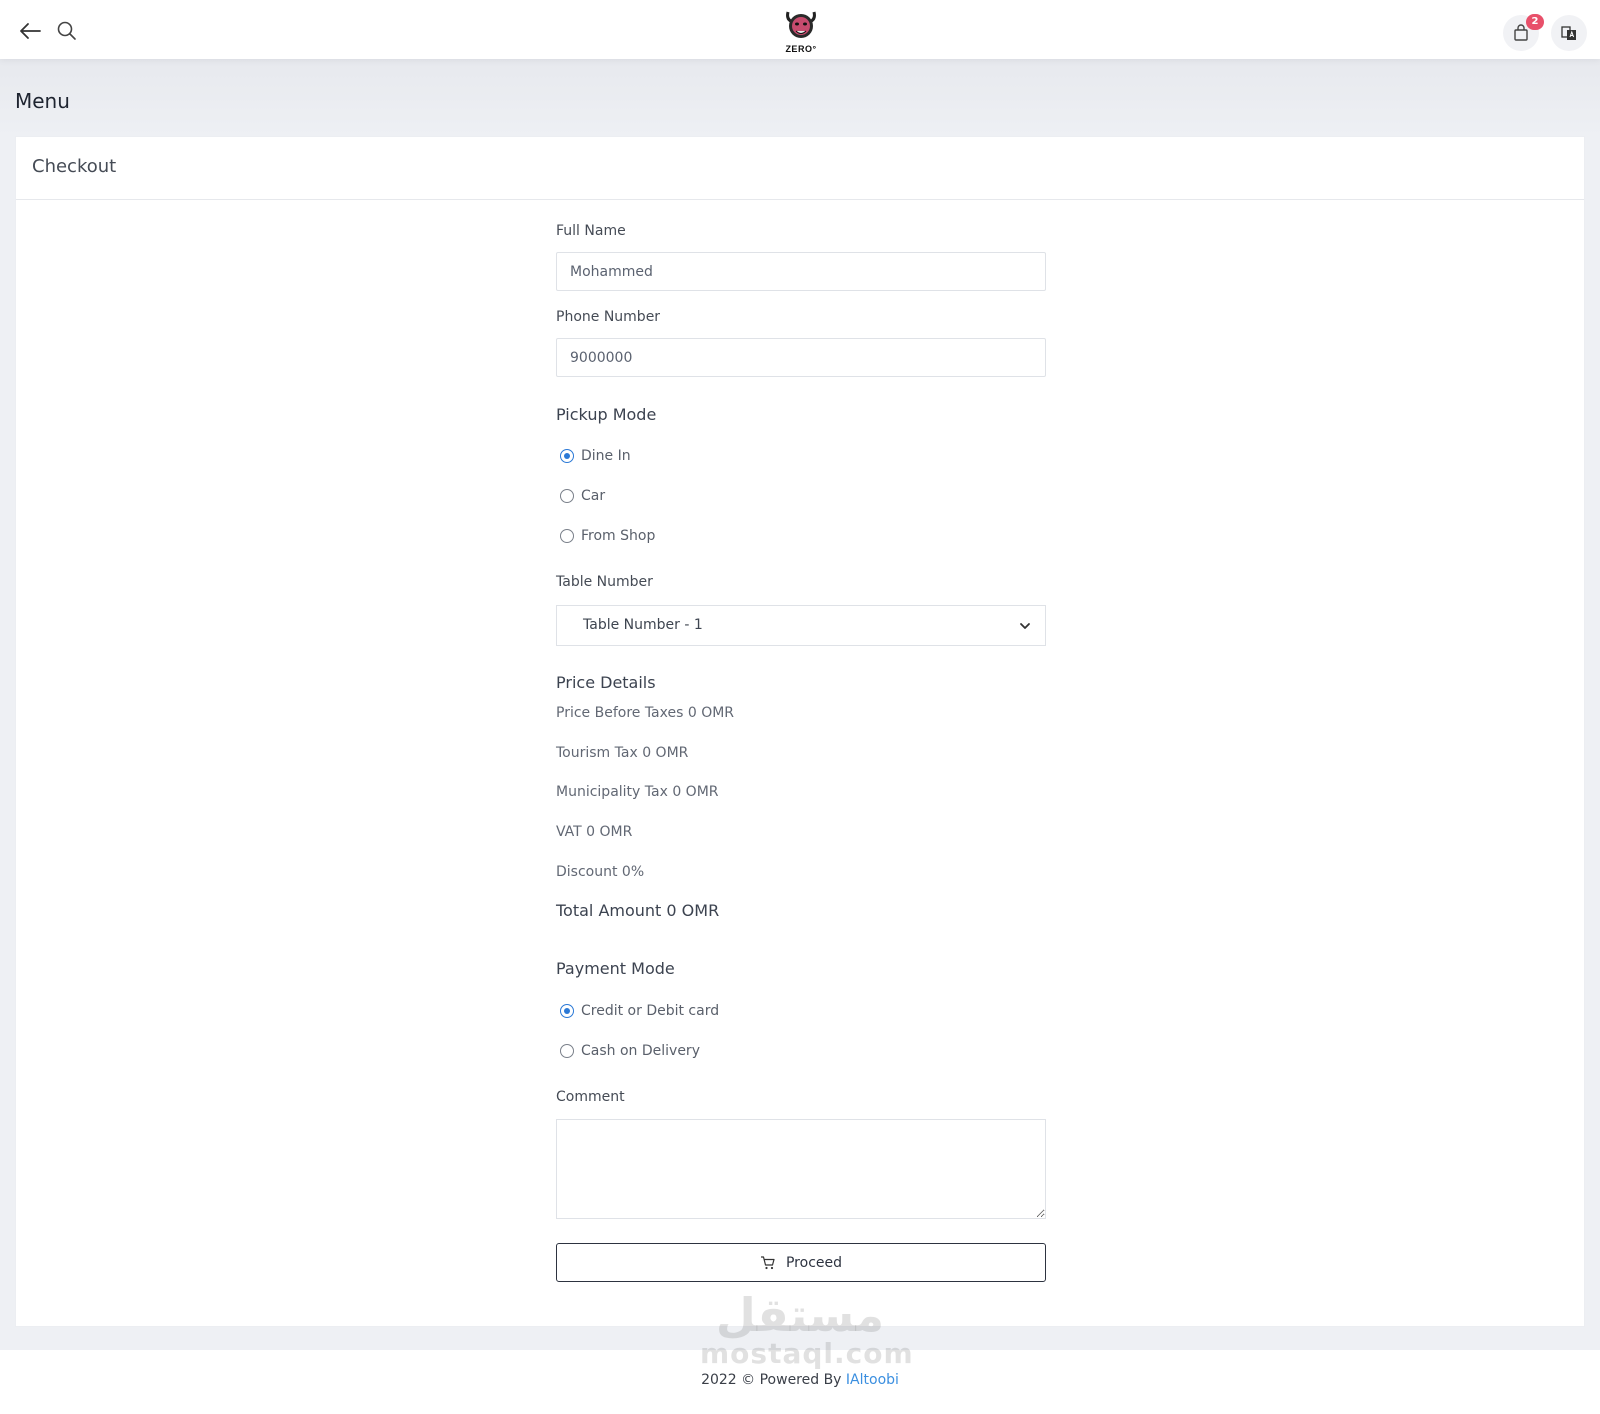 The image size is (1600, 1414). What do you see at coordinates (650, 1011) in the screenshot?
I see `radio-label: Credit or Debit card` at bounding box center [650, 1011].